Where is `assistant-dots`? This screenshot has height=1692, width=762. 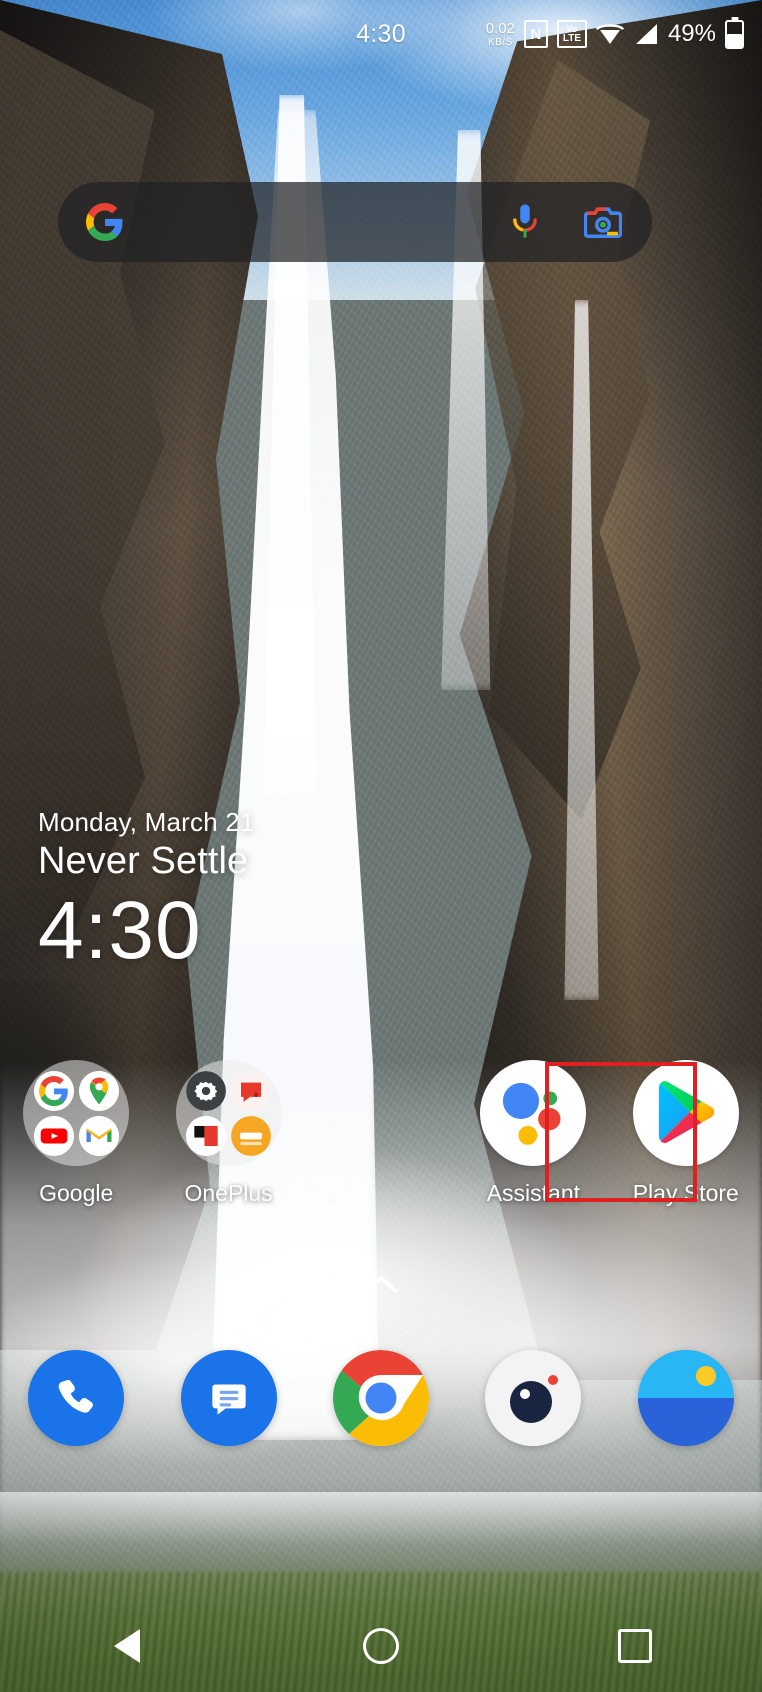 assistant-dots is located at coordinates (532, 1113).